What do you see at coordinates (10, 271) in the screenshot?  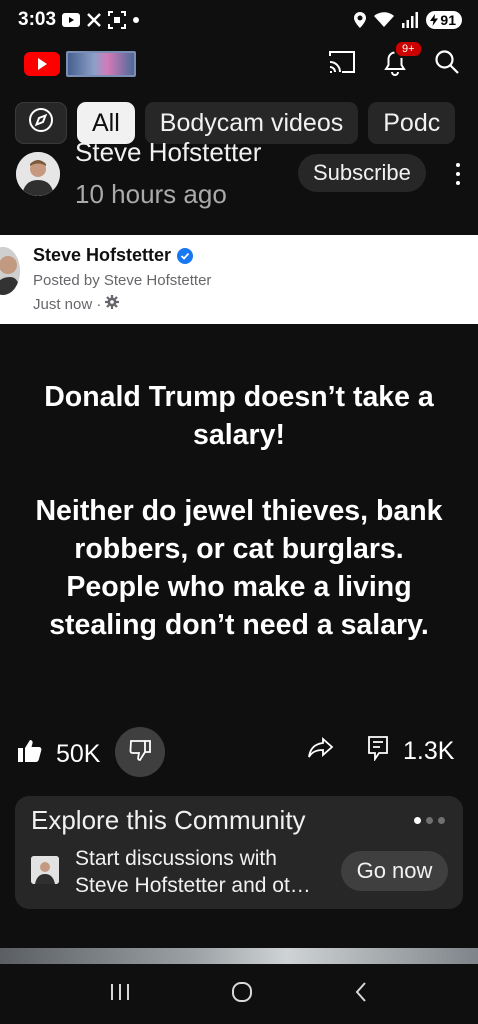 I see `embedded-author-avatar` at bounding box center [10, 271].